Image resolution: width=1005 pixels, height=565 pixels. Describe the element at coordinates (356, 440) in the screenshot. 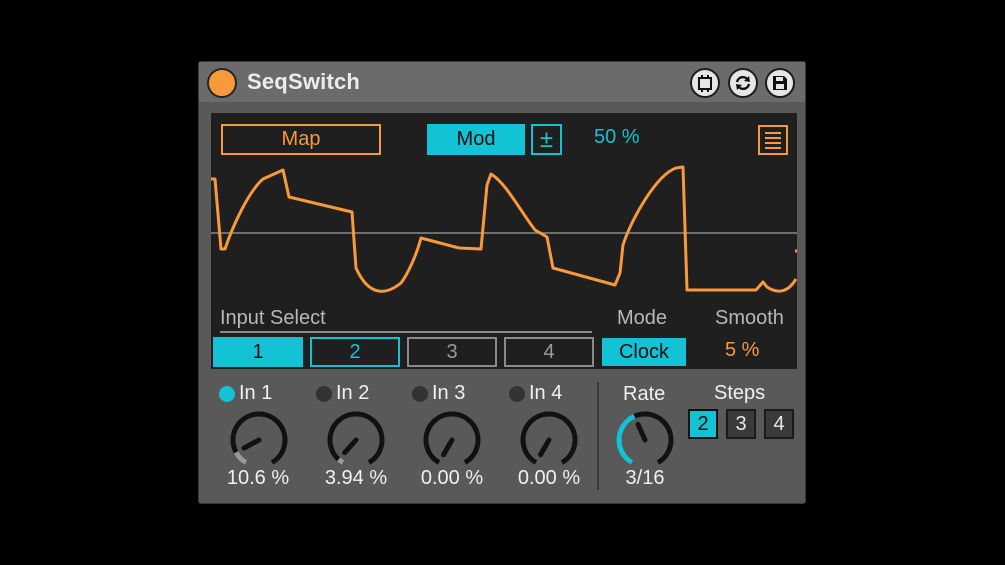

I see `input-2-knob` at that location.